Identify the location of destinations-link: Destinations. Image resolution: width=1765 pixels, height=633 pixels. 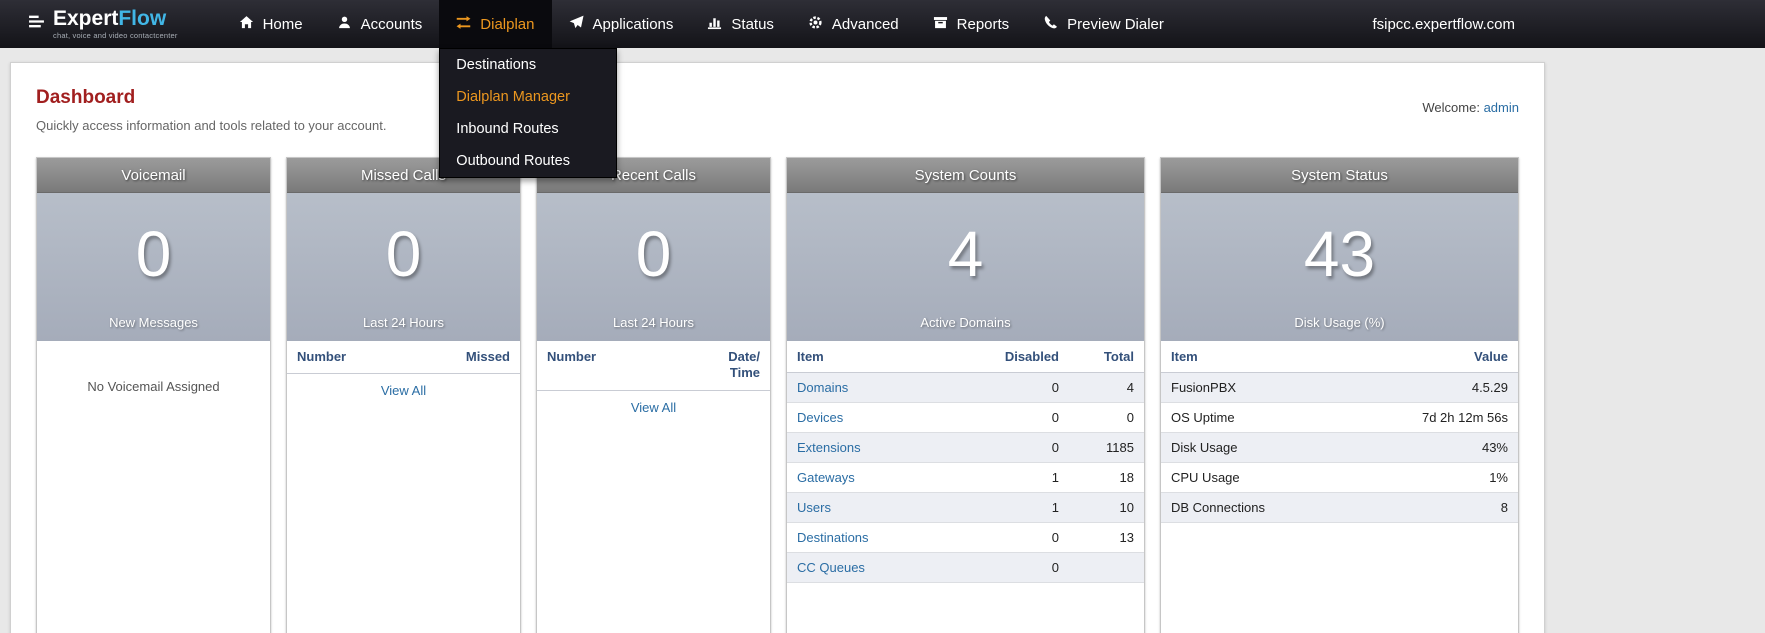
(833, 537).